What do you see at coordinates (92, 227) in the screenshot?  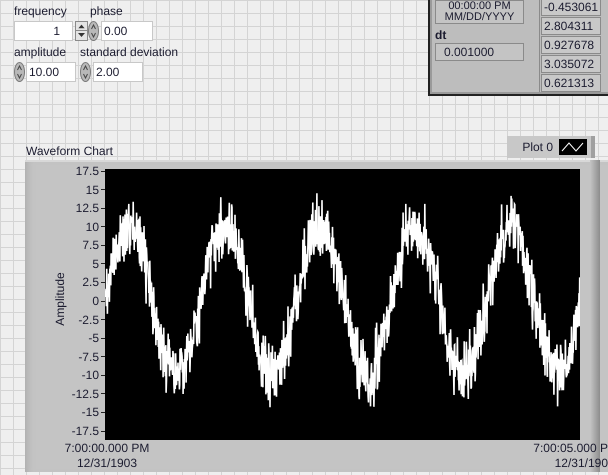 I see `y-tick-label: 10` at bounding box center [92, 227].